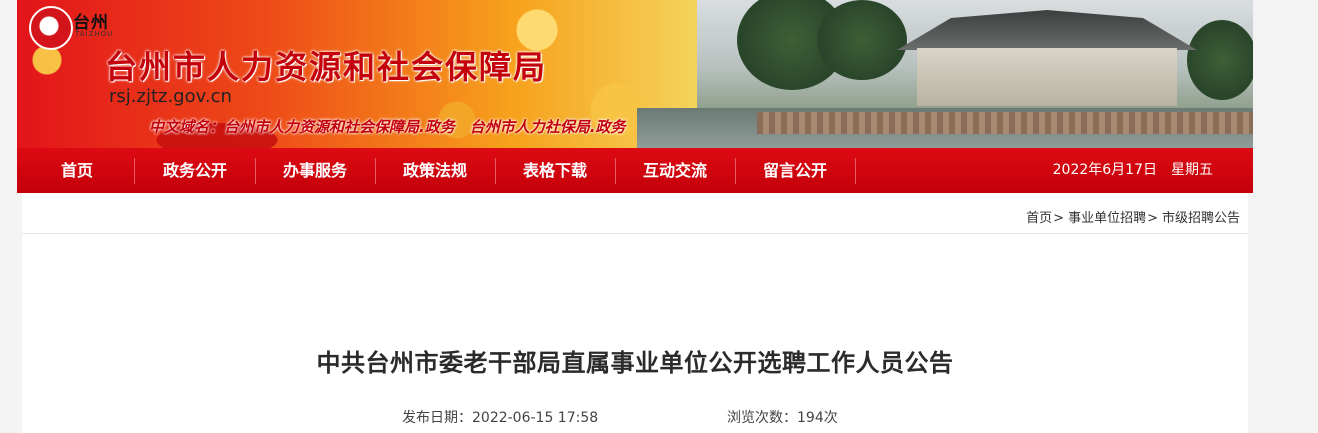 Image resolution: width=1318 pixels, height=433 pixels. I want to click on view-count: 浏览次数：194次, so click(782, 417).